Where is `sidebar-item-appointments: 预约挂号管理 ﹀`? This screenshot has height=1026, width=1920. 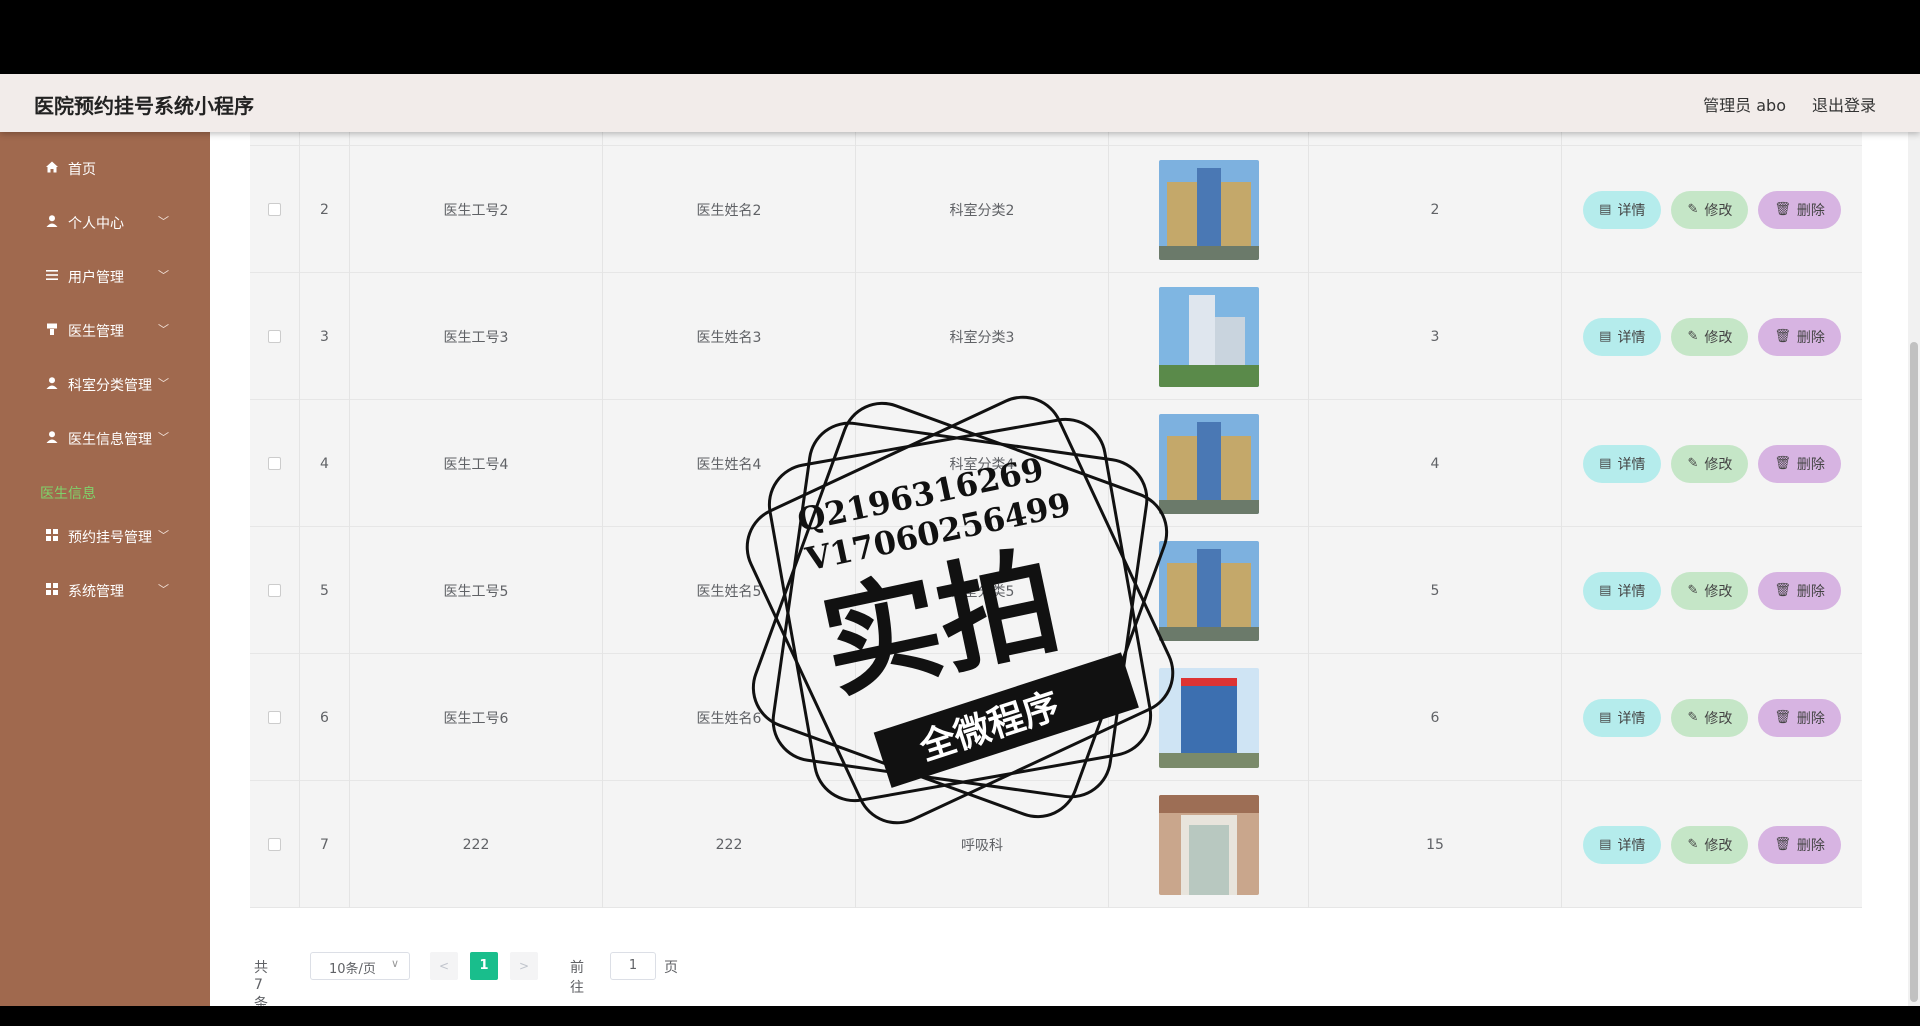 sidebar-item-appointments: 预约挂号管理 ﹀ is located at coordinates (105, 536).